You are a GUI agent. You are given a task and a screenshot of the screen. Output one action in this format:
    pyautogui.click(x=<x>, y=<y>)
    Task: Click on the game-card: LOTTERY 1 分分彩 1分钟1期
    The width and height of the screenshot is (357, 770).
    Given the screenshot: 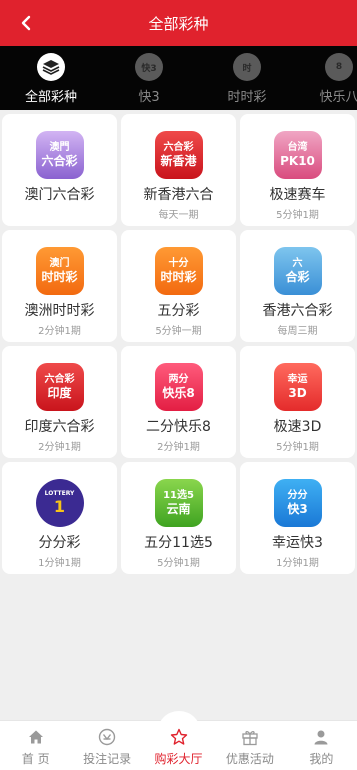 What is the action you would take?
    pyautogui.click(x=59, y=518)
    